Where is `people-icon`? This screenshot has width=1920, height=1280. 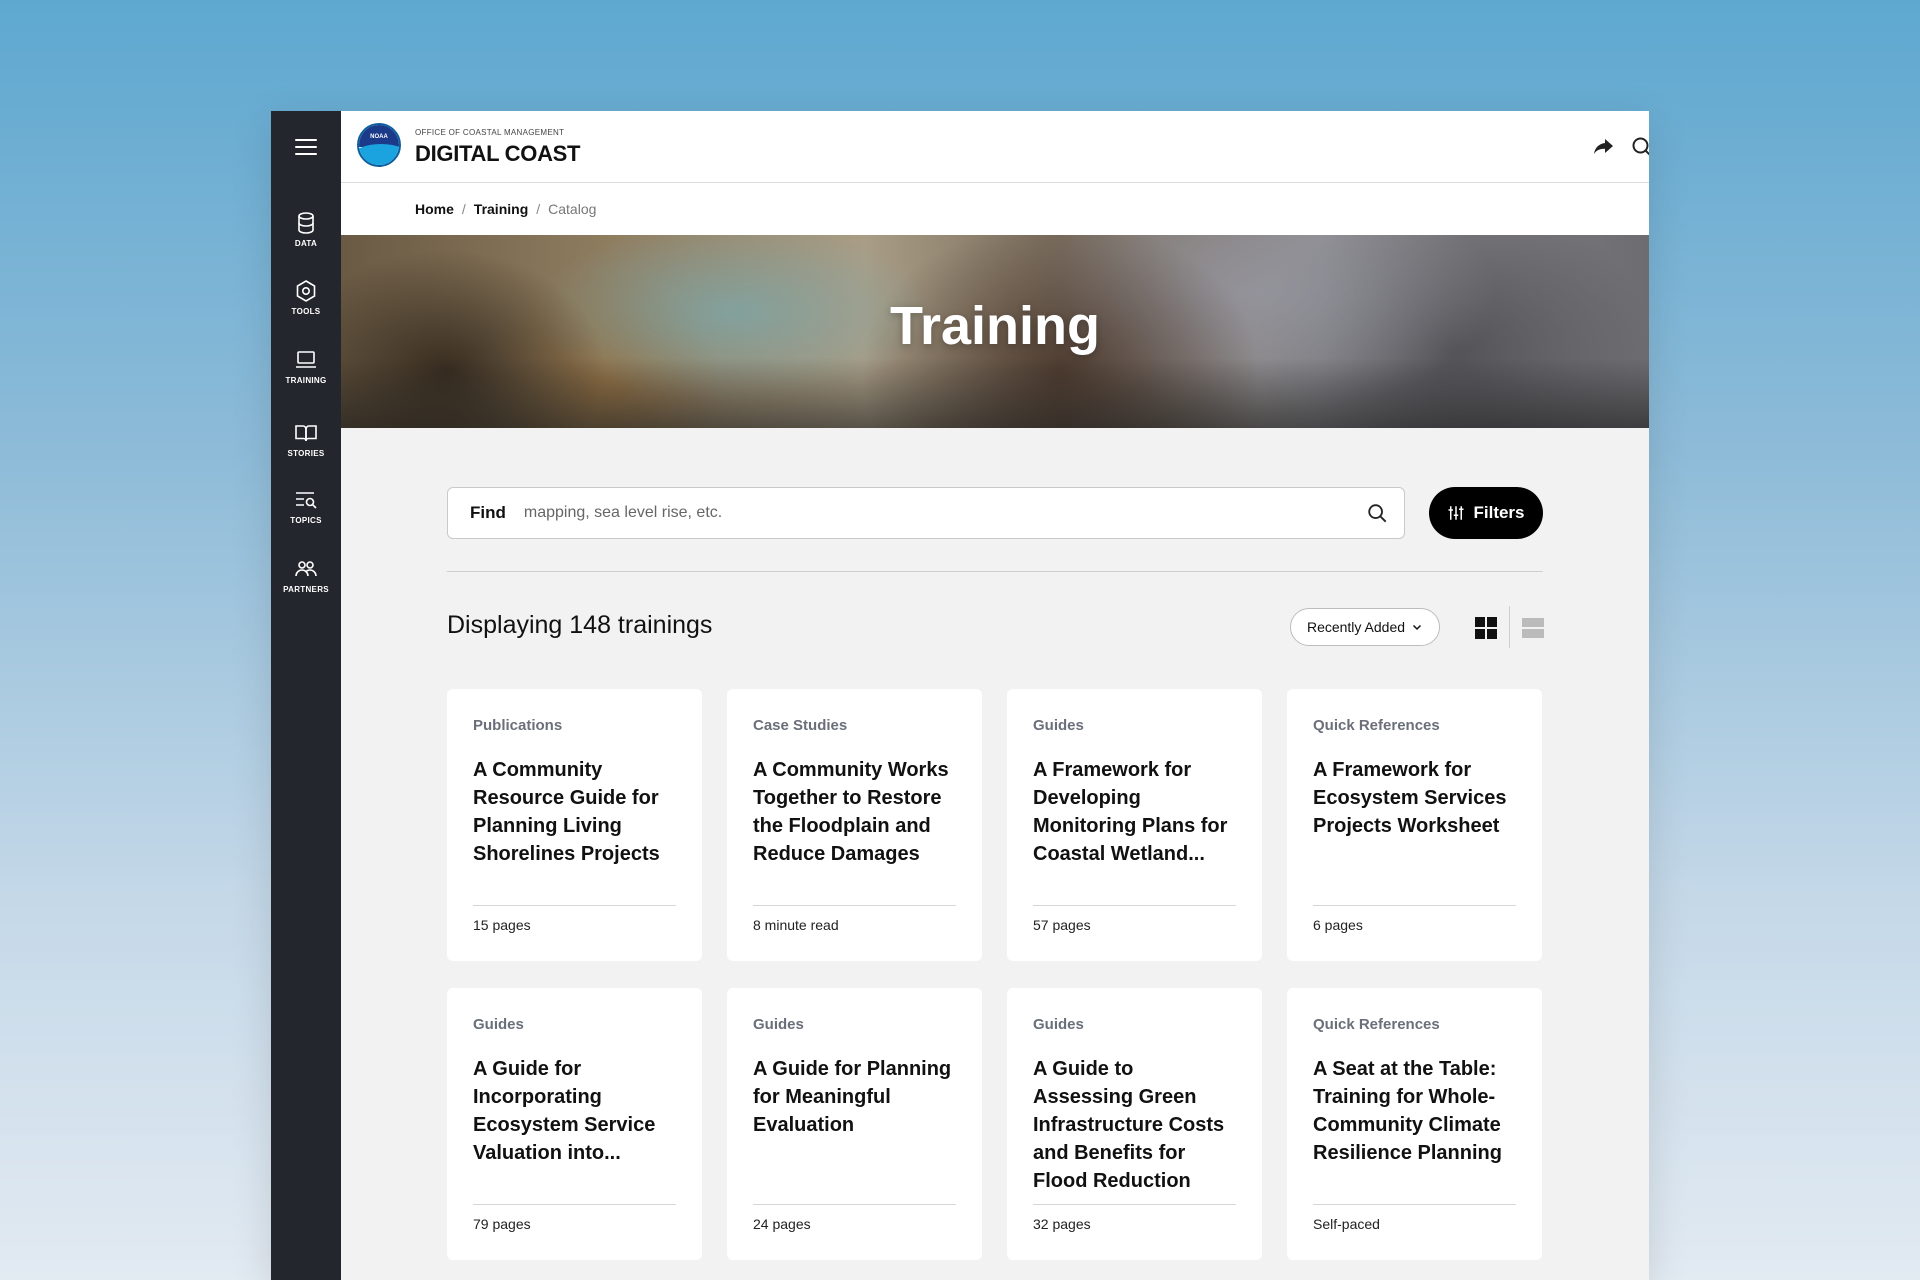
people-icon is located at coordinates (306, 568).